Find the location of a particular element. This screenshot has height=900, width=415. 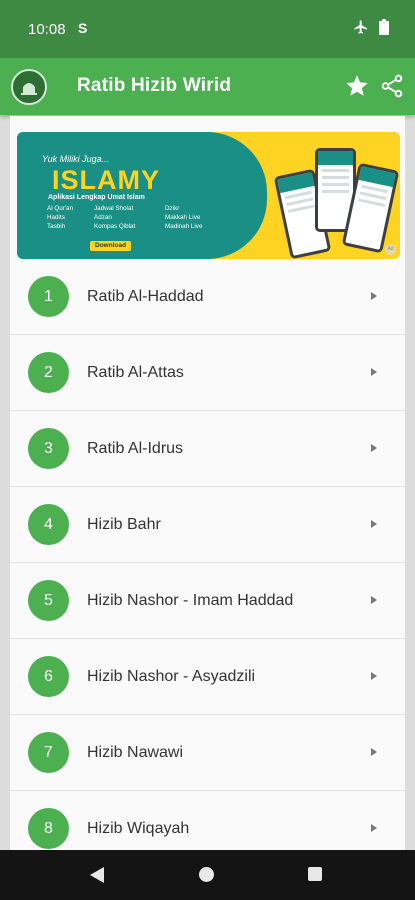

list-item: 2 Ratib Al-Attas is located at coordinates (207, 373).